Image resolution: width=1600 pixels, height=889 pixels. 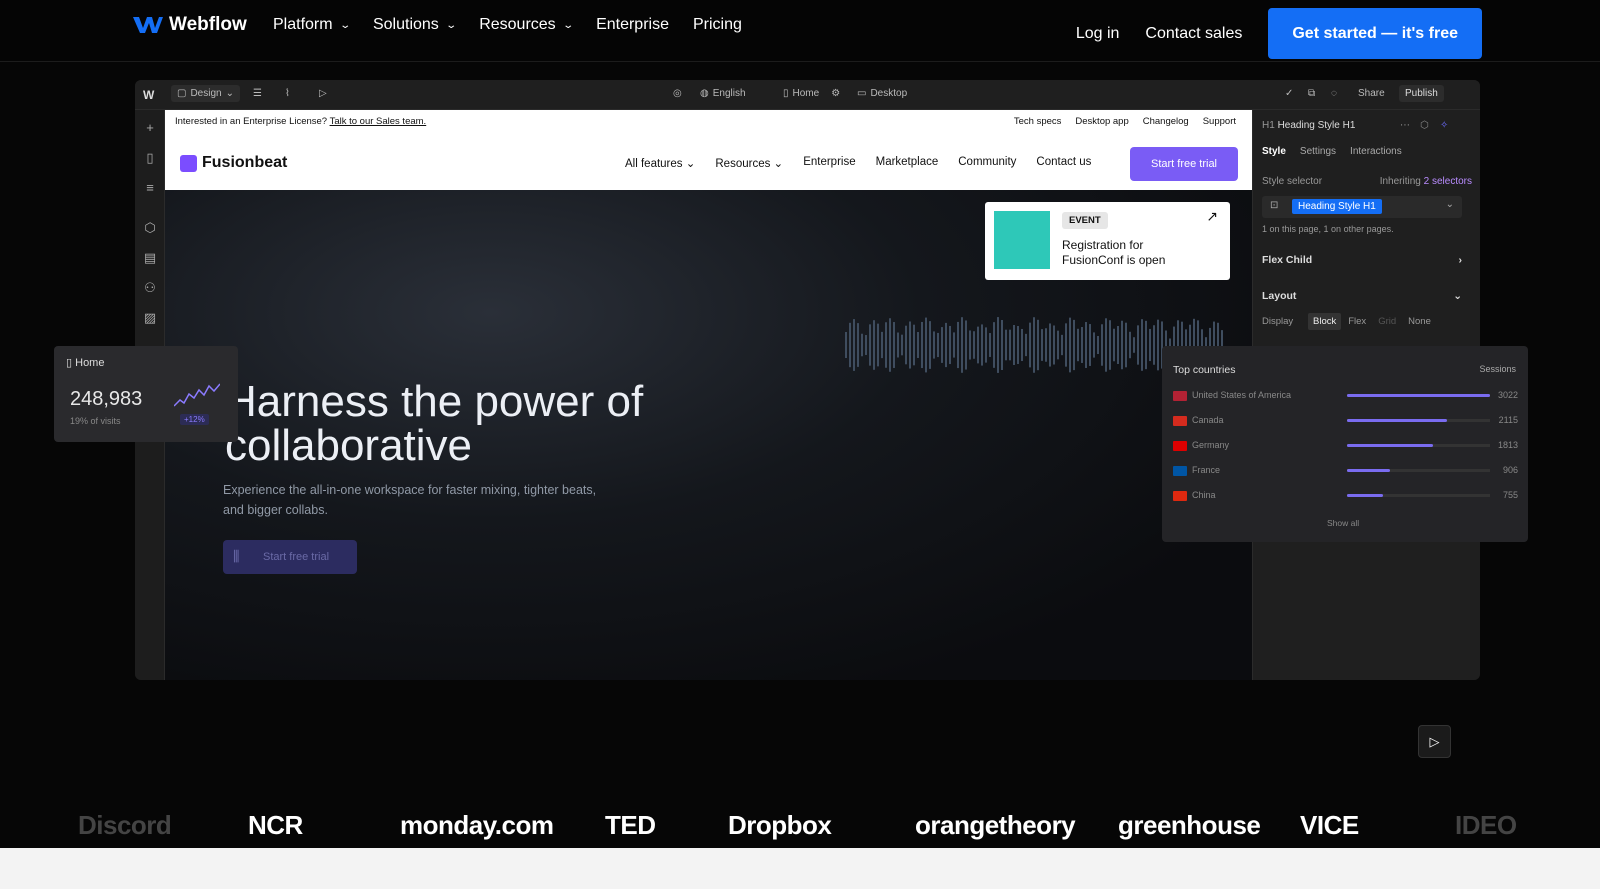 I want to click on play-video-button: ▷, so click(x=1434, y=741).